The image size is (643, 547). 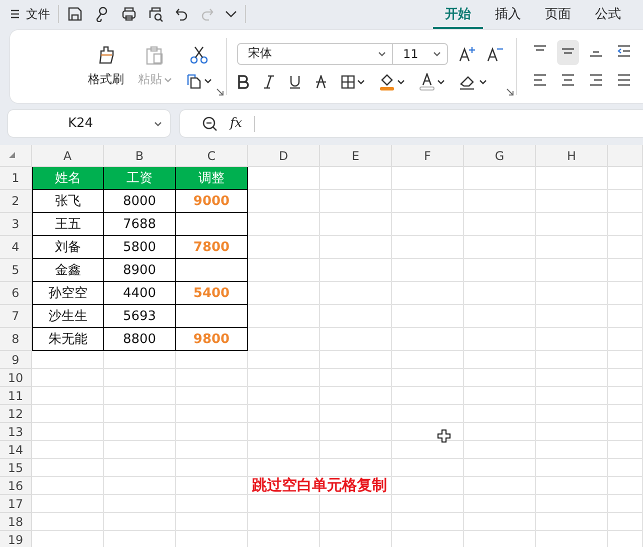 I want to click on row-header: 15, so click(x=16, y=468).